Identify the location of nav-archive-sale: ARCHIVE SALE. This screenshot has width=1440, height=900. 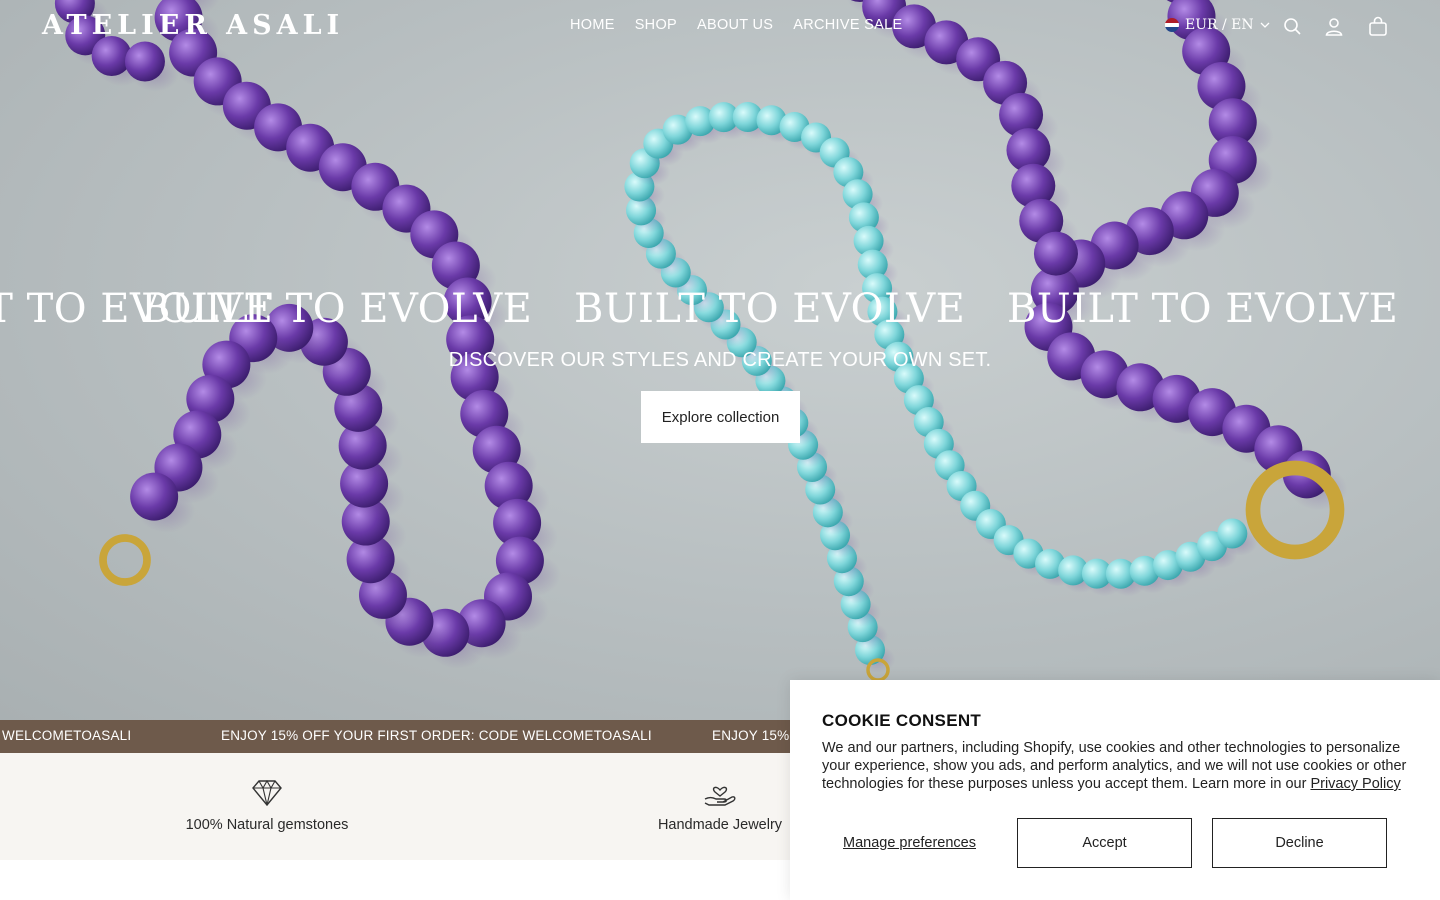
(847, 25).